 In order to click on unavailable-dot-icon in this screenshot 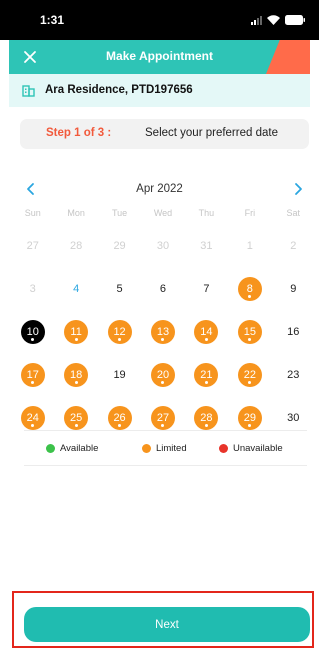, I will do `click(223, 448)`.